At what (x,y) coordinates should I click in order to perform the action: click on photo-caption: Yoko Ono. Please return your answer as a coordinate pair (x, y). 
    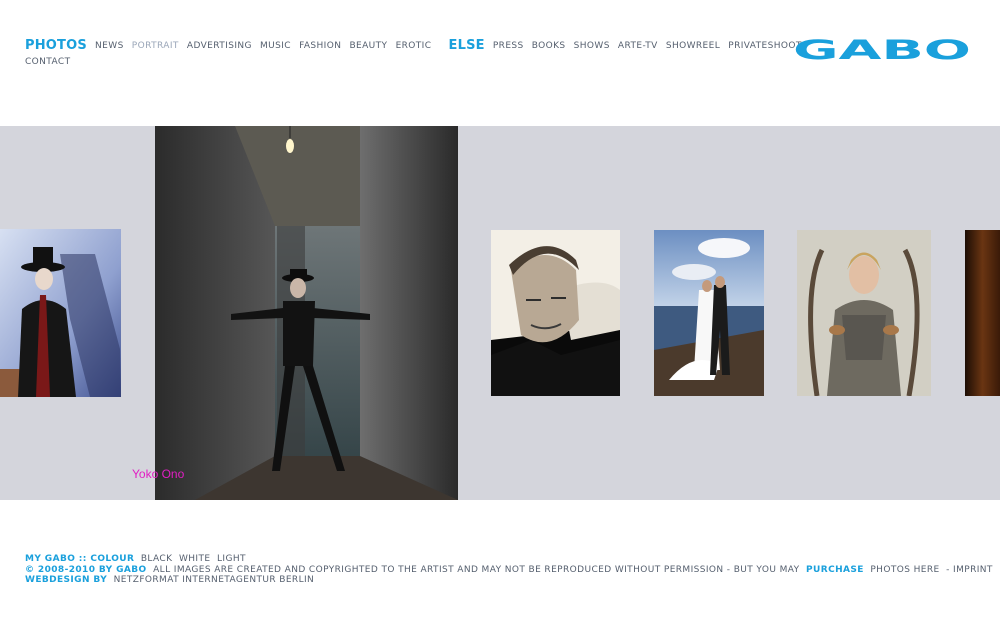
    Looking at the image, I should click on (158, 474).